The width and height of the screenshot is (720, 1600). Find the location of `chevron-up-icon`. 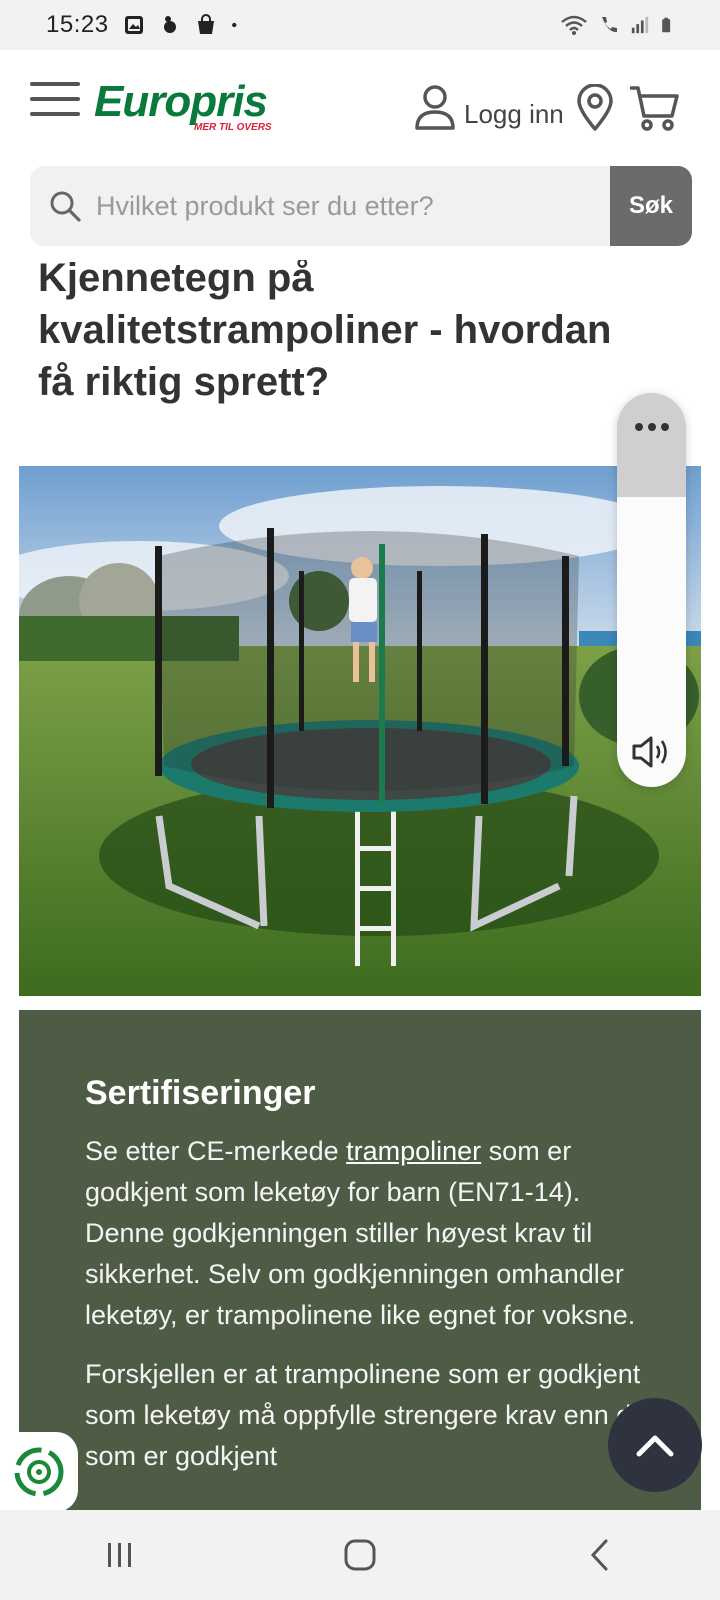

chevron-up-icon is located at coordinates (655, 1446).